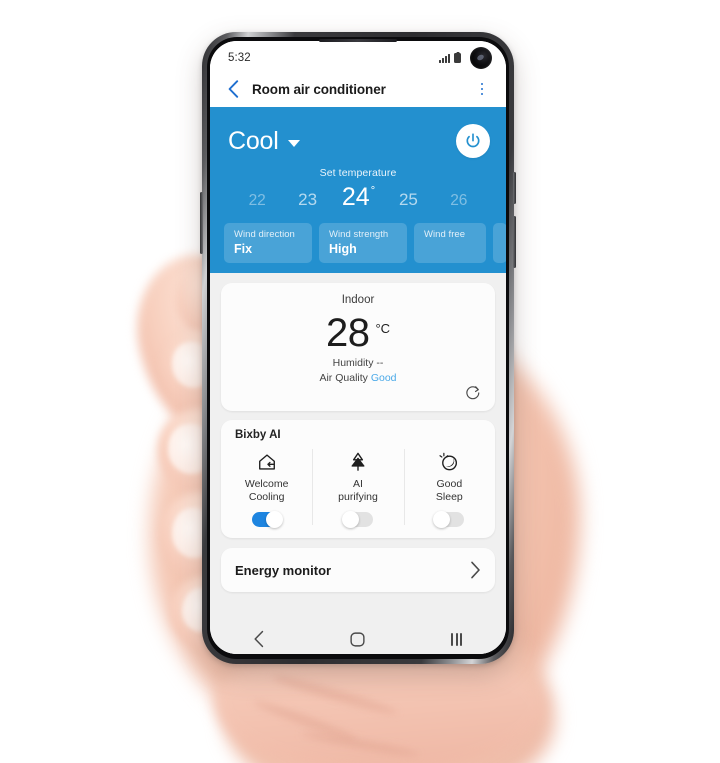 This screenshot has width=720, height=763. I want to click on mode-selector: Cool, so click(264, 141).